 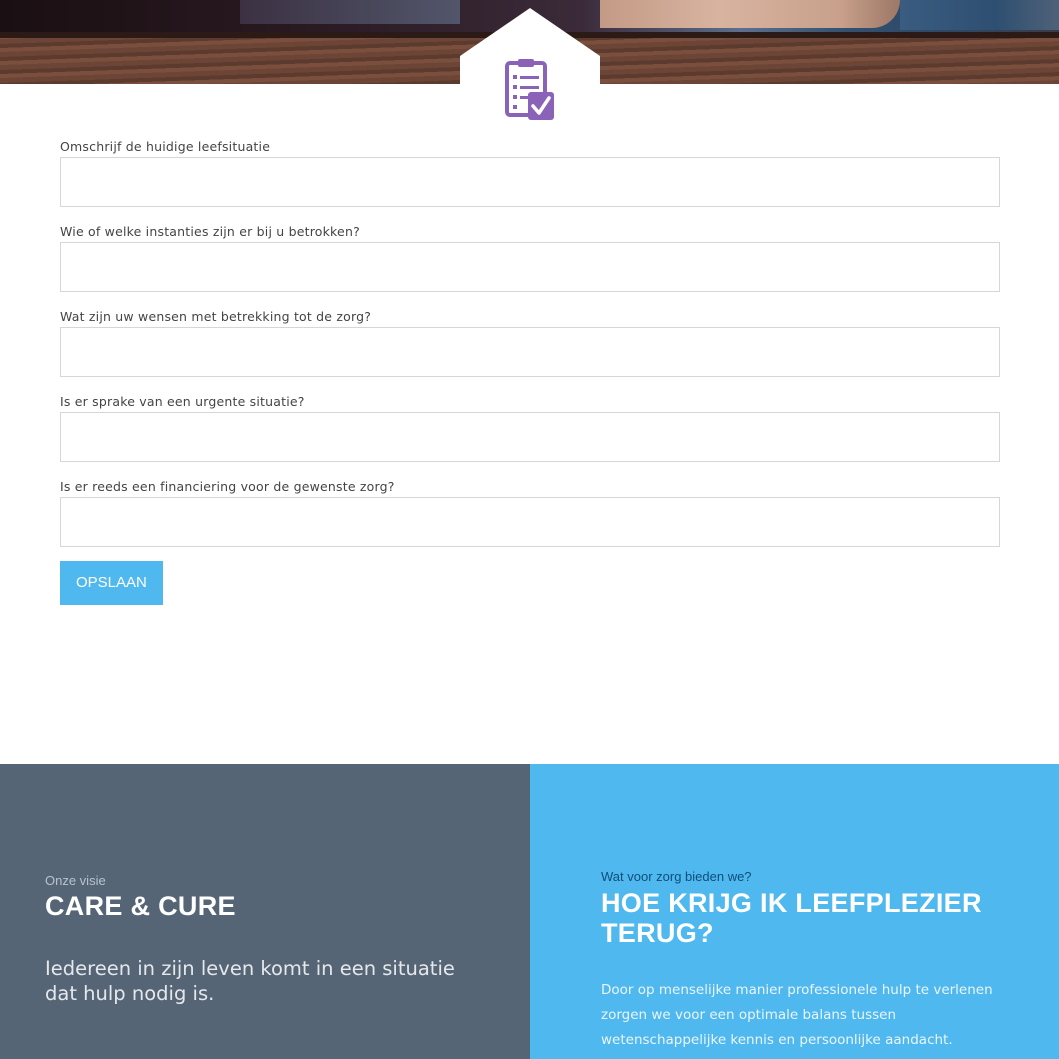 I want to click on visie-kicker: Onze visie, so click(x=75, y=880).